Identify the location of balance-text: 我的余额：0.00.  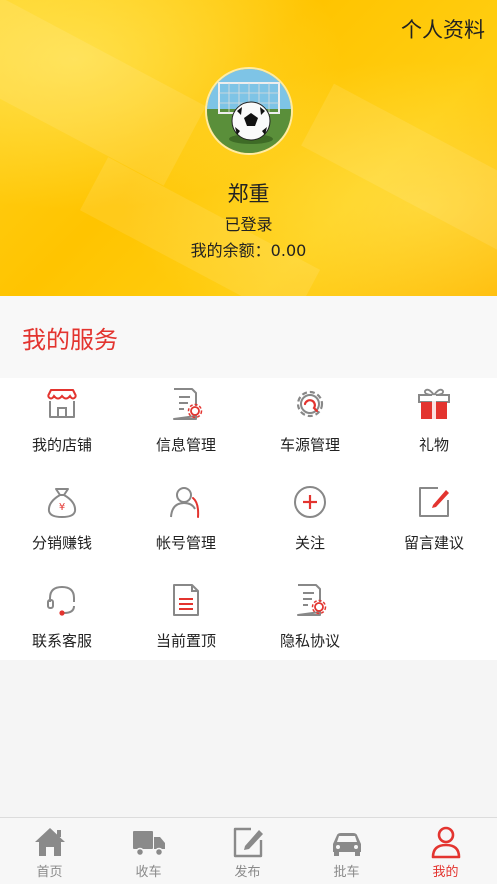
(248, 250).